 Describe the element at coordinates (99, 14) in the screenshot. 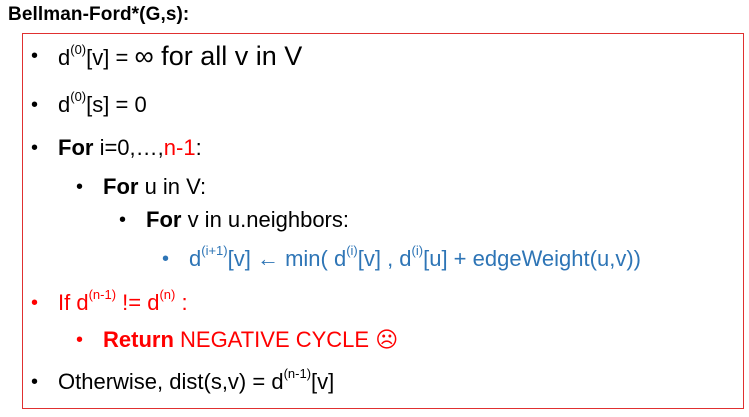

I see `page-title: Bellman-Ford*(G,s):` at that location.